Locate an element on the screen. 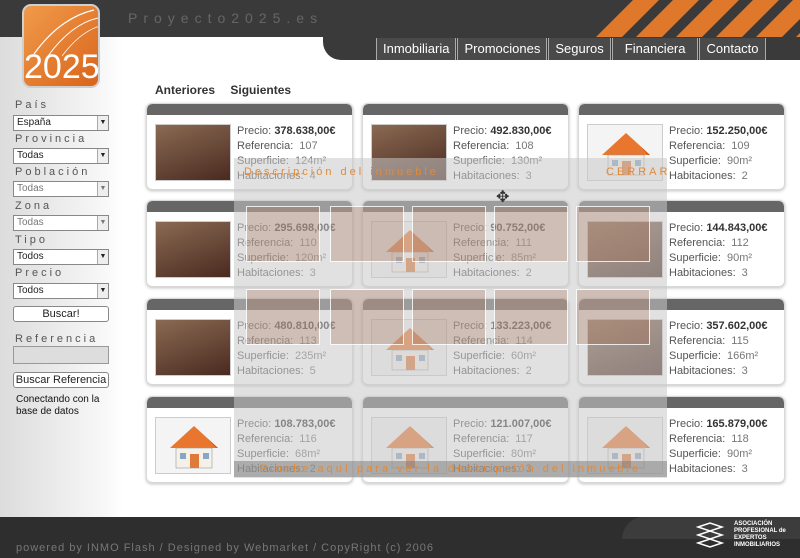 The width and height of the screenshot is (800, 558). area-label: Superficie: is located at coordinates (695, 454).